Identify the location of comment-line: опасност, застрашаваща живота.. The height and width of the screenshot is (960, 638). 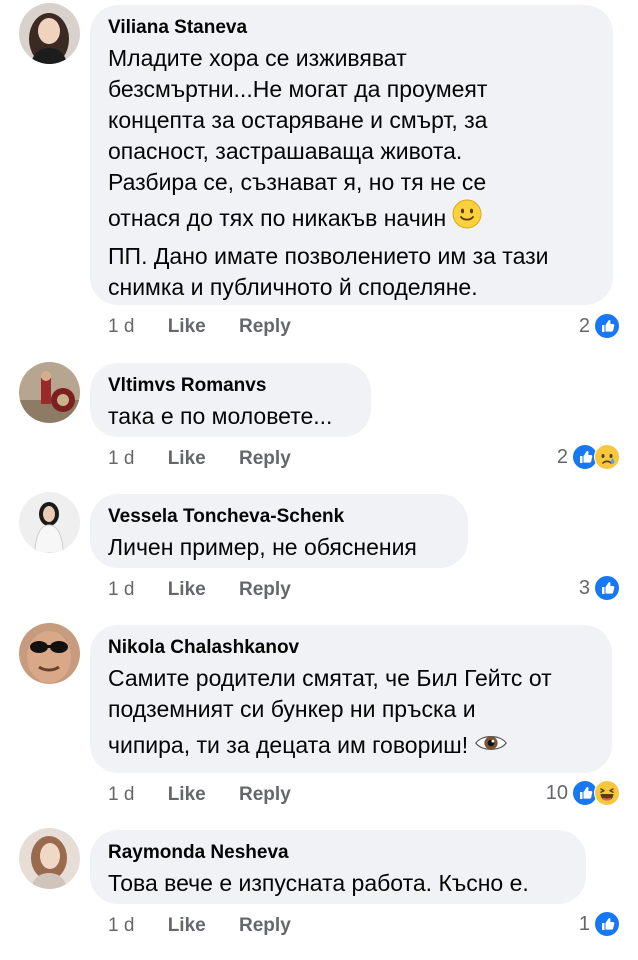
(285, 151).